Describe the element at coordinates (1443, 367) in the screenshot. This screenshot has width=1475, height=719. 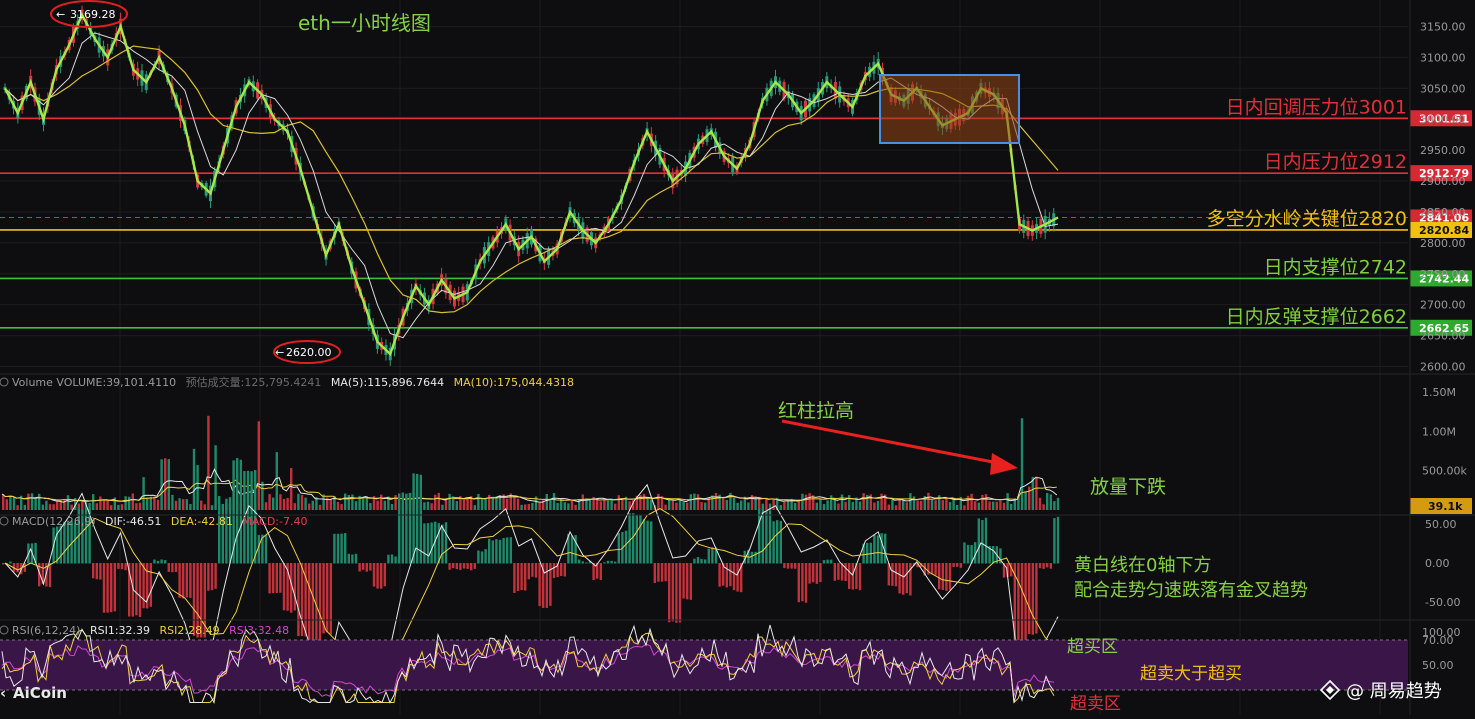
I see `price-tick-label: 2600.00` at that location.